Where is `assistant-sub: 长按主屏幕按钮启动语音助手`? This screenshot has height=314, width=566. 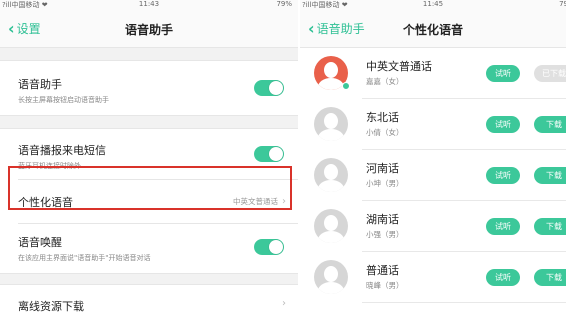
assistant-sub: 长按主屏幕按钮启动语音助手 is located at coordinates (63, 100).